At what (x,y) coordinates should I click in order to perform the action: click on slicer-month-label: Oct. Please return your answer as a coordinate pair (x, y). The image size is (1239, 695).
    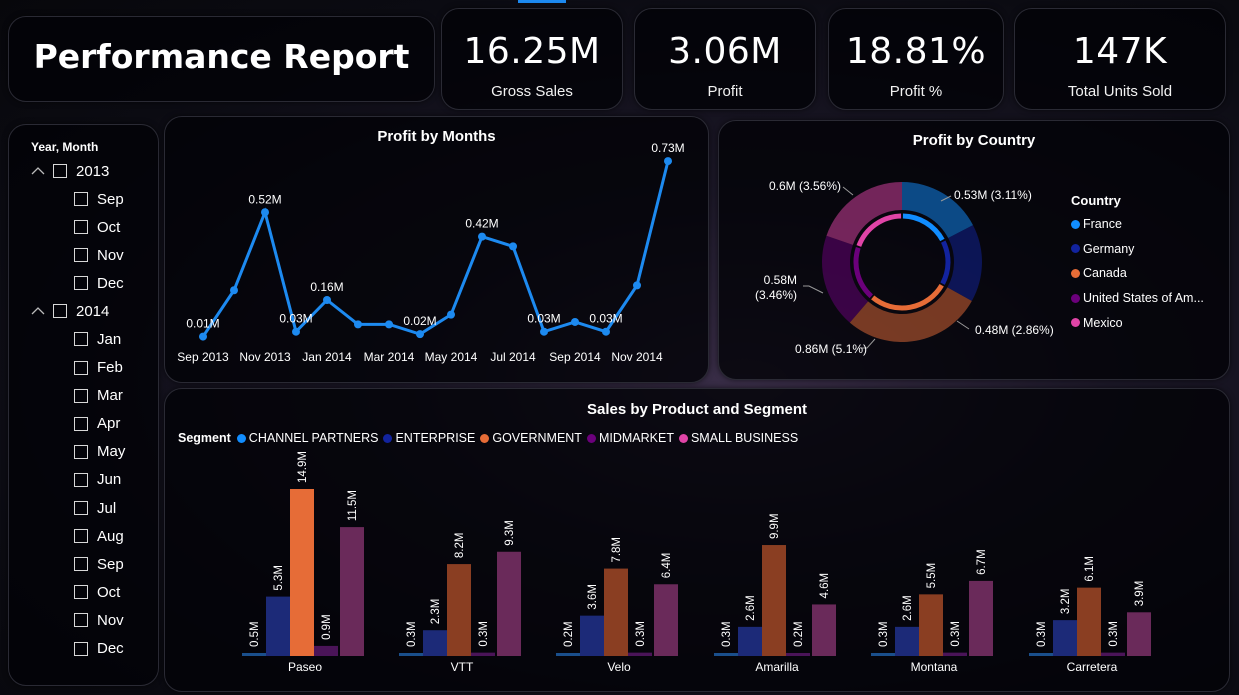
    Looking at the image, I should click on (109, 592).